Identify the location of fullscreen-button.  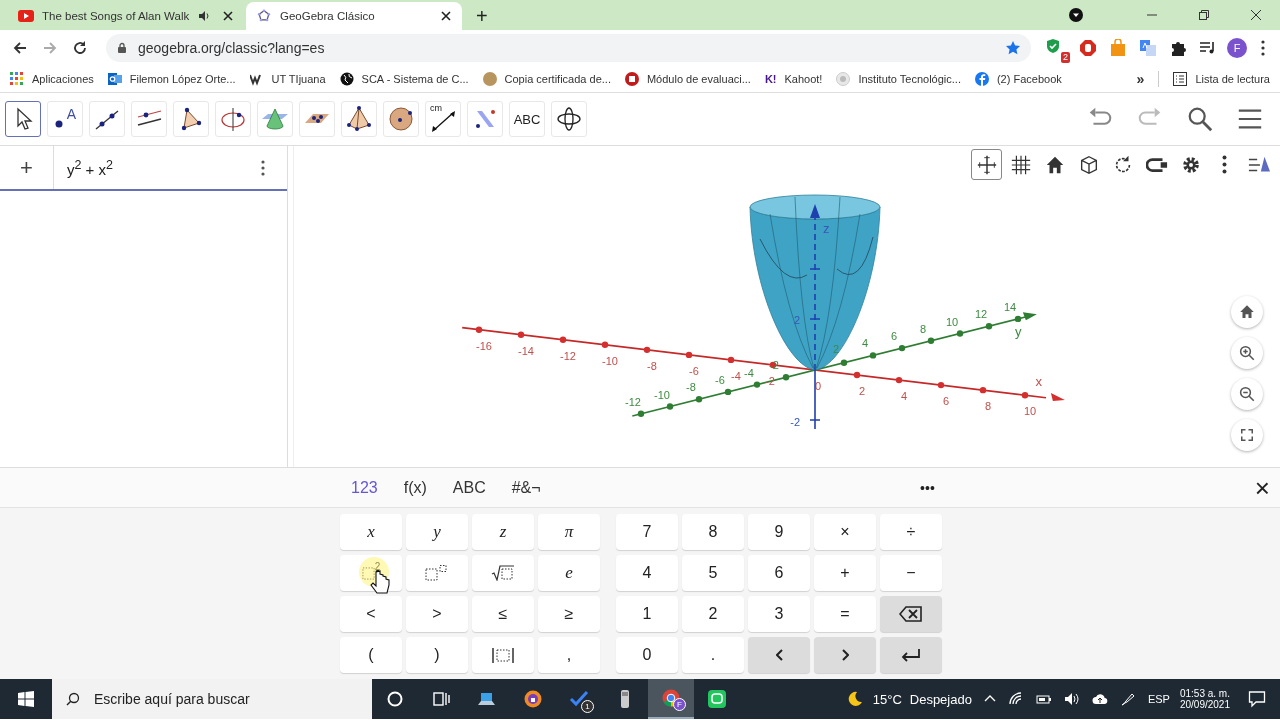
(1247, 435).